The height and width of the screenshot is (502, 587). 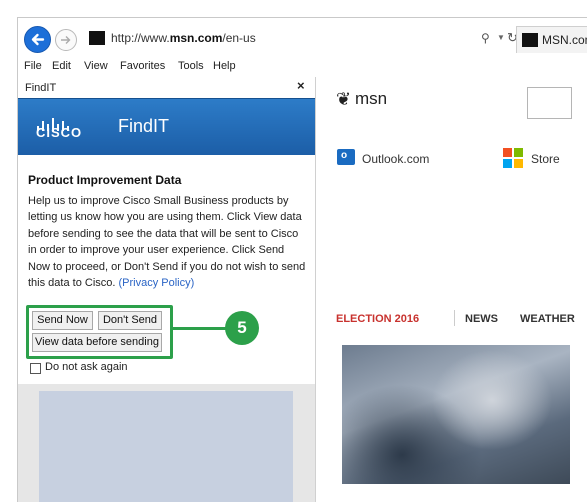 I want to click on arrow-left-icon, so click(x=38, y=39).